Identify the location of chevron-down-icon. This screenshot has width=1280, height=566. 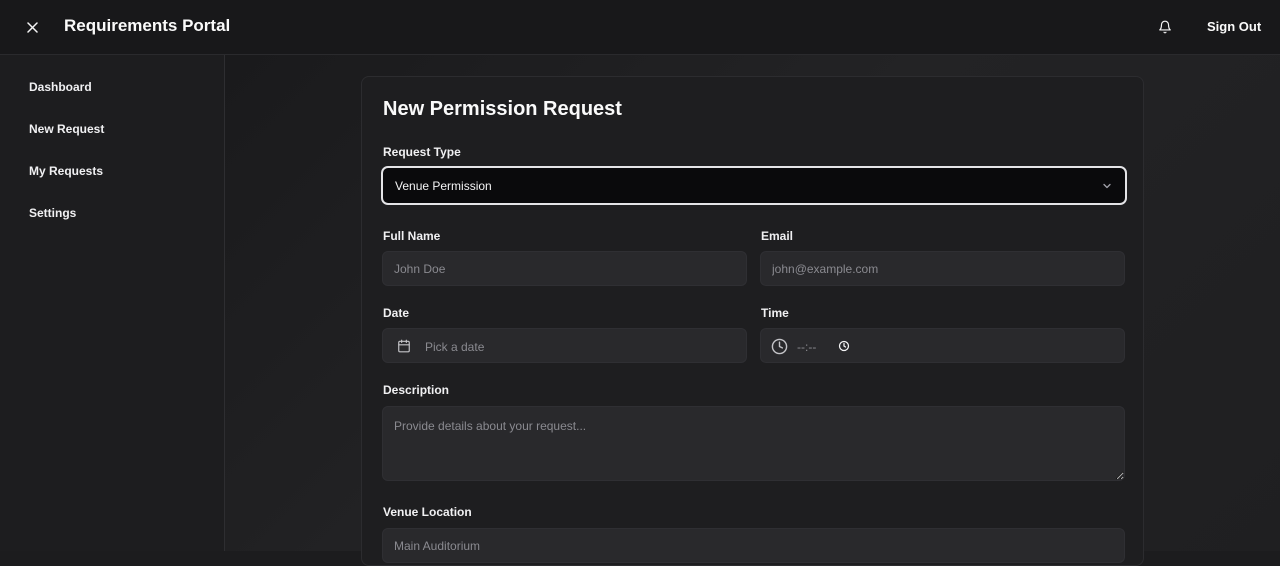
(1107, 186).